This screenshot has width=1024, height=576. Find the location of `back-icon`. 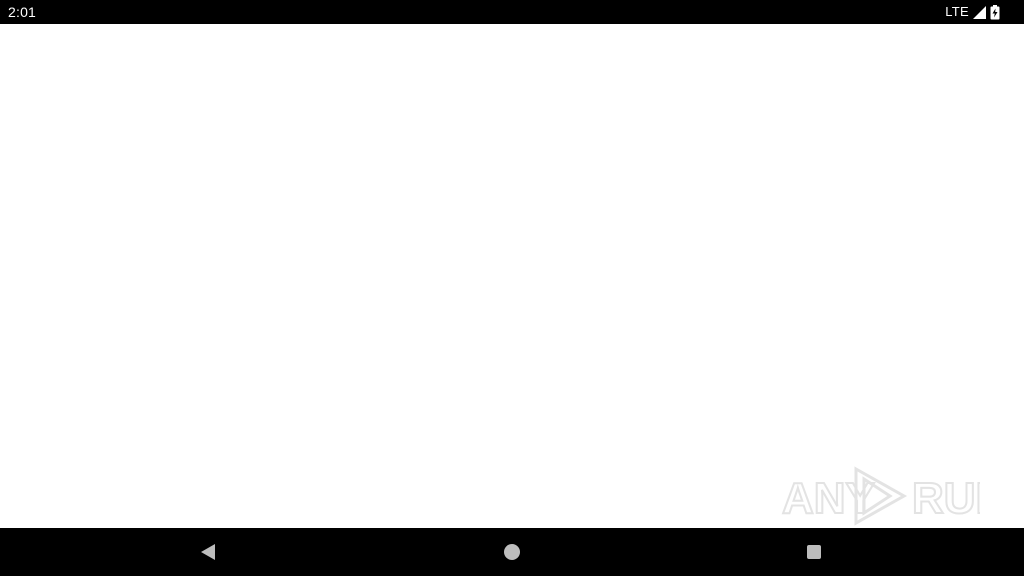

back-icon is located at coordinates (208, 552).